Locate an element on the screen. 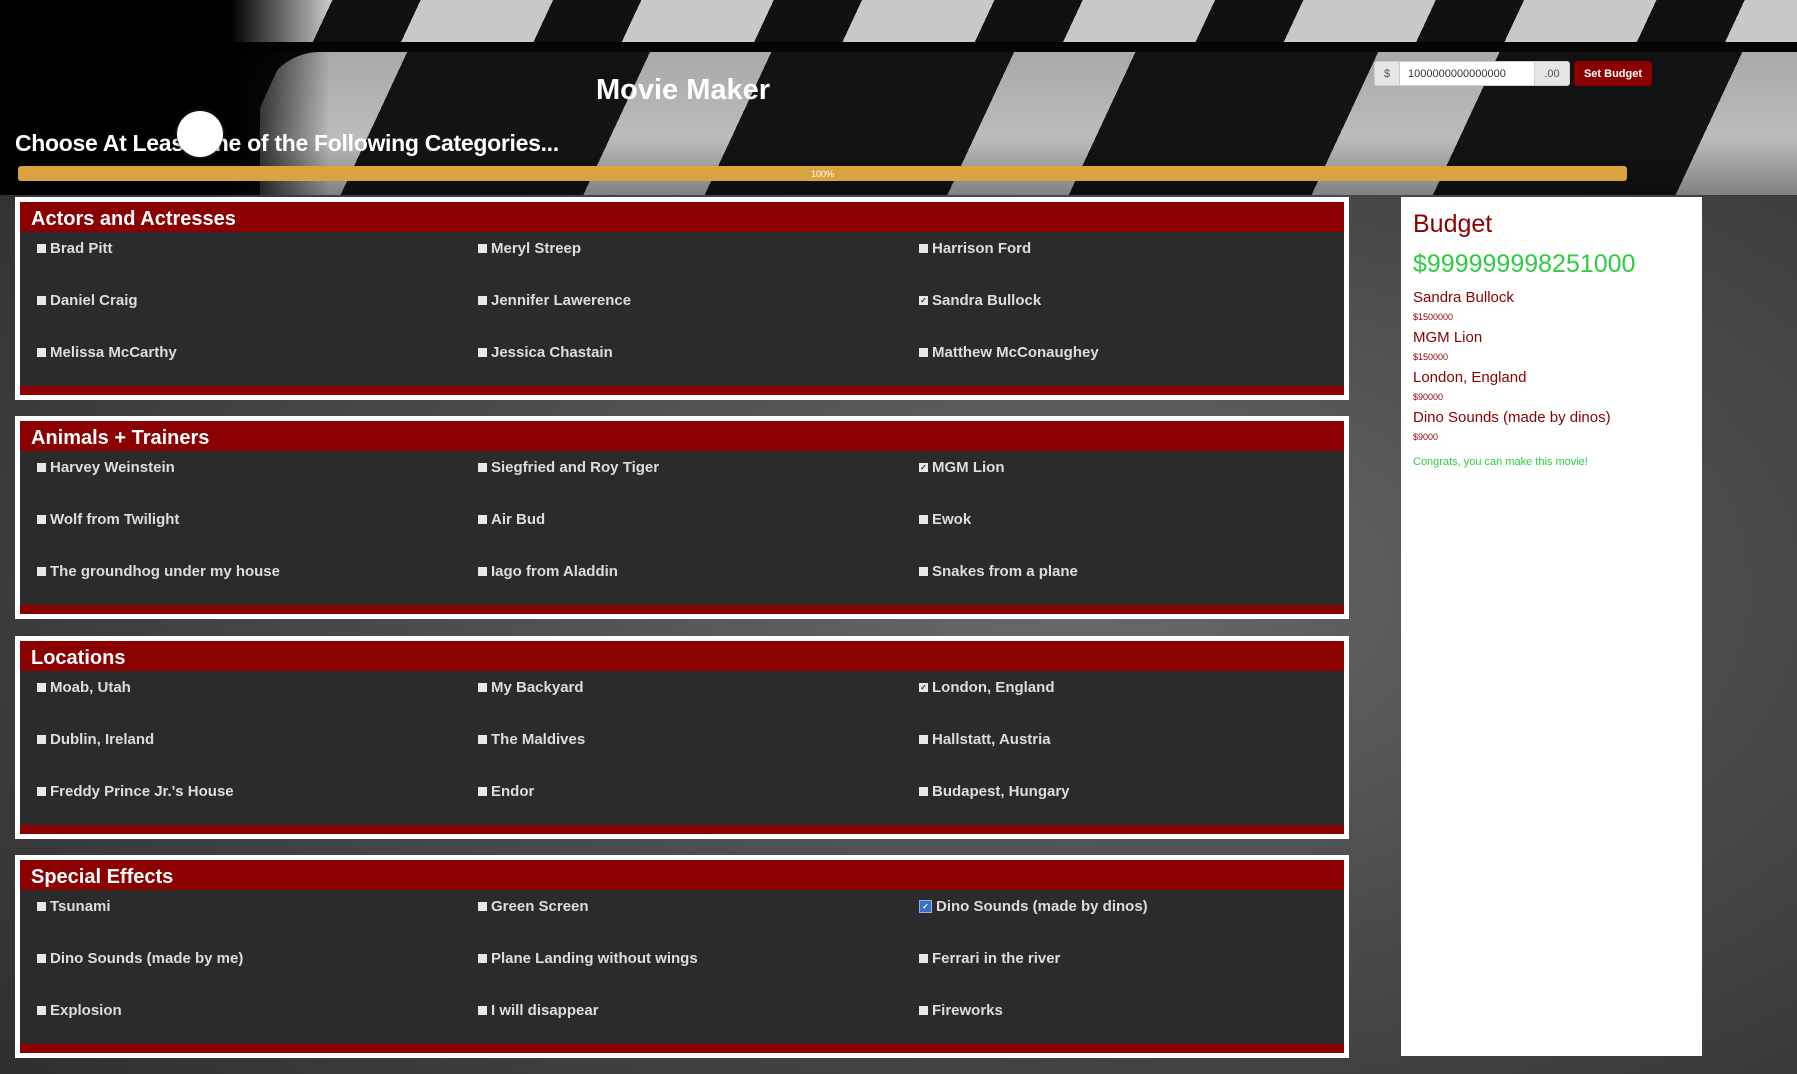  category-option: Wolf from Twilight is located at coordinates (108, 519).